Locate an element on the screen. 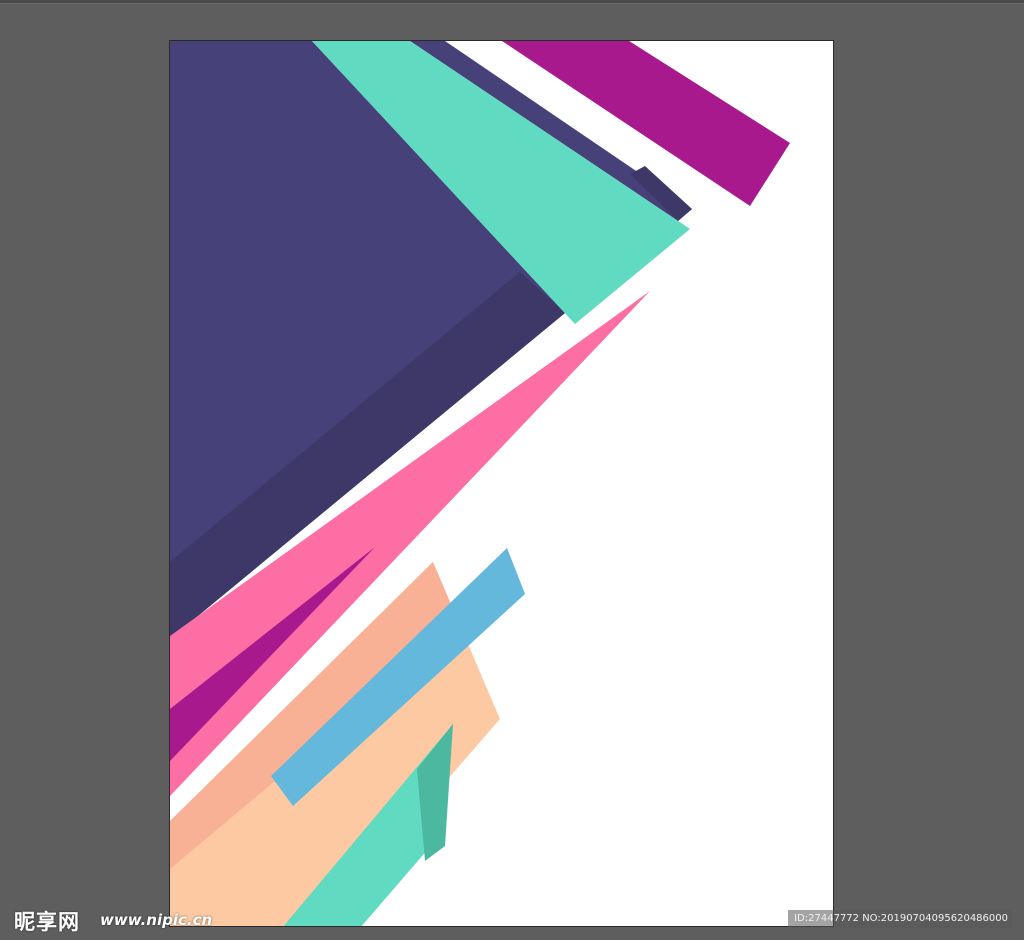  watermark-url: www.nipic.cn is located at coordinates (156, 920).